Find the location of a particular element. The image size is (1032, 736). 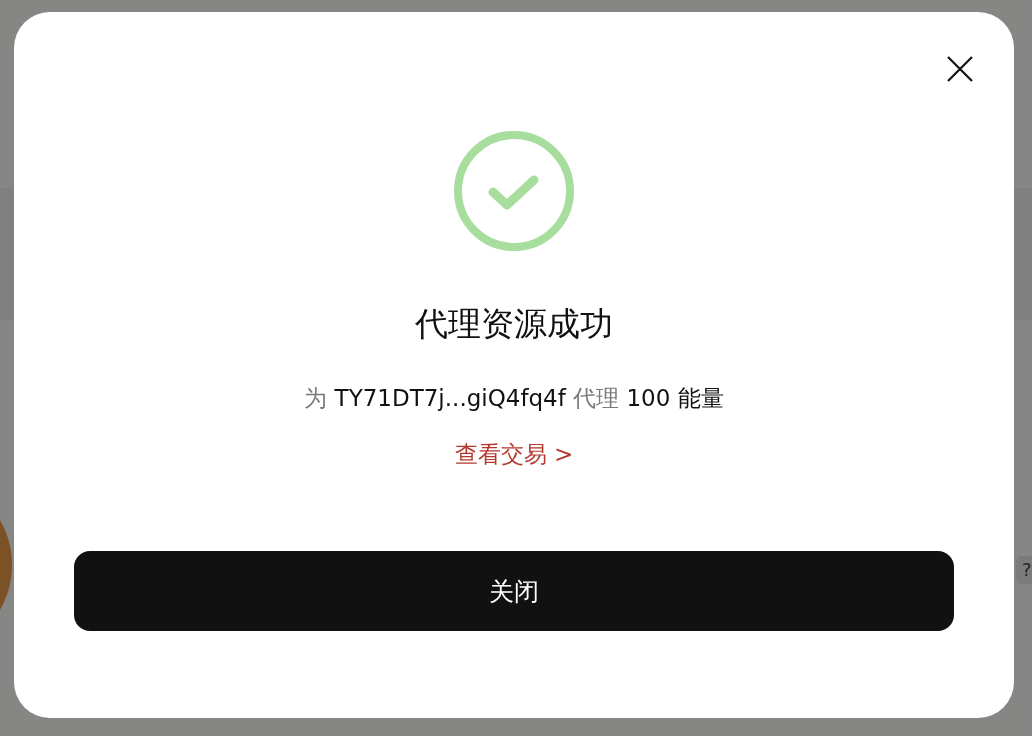

close-button: 关闭 is located at coordinates (514, 591).